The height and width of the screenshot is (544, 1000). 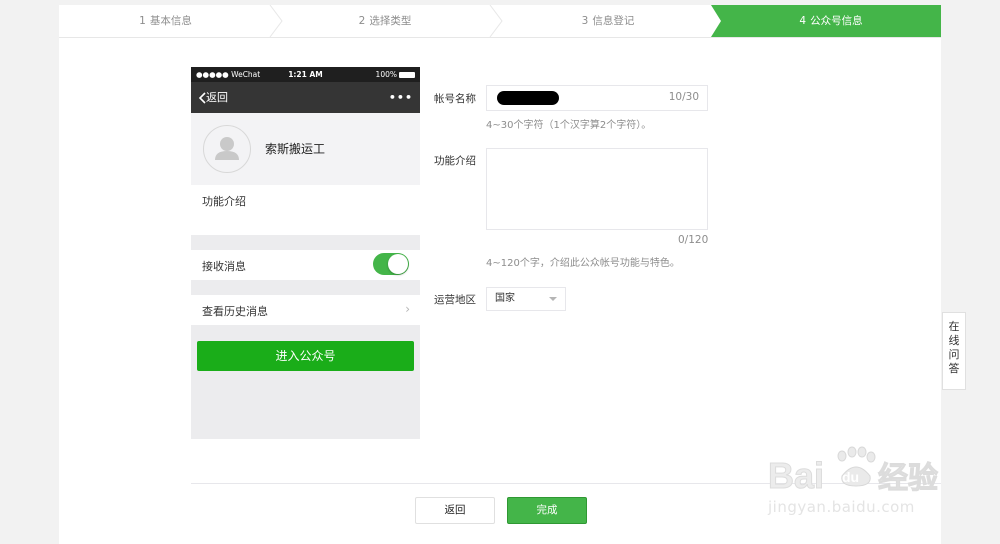 What do you see at coordinates (305, 97) in the screenshot?
I see `phone-nav-bar: 返回 •••` at bounding box center [305, 97].